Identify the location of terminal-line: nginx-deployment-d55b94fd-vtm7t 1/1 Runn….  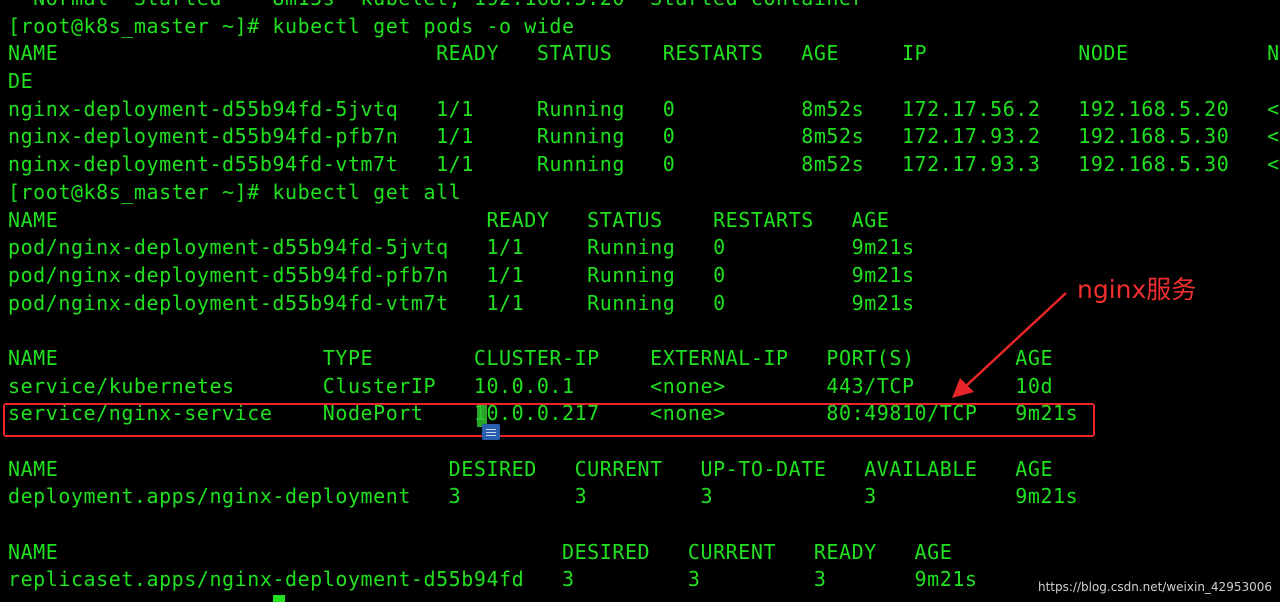
(644, 164).